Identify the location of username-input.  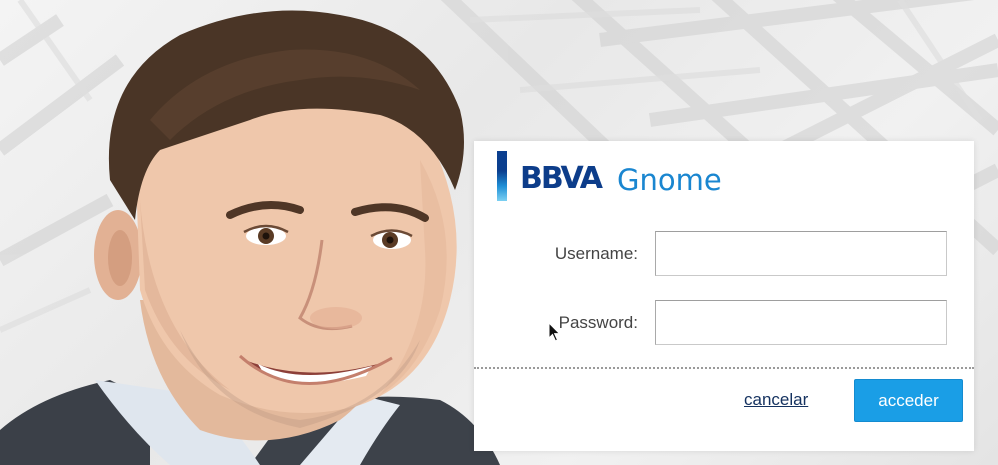
(801, 253).